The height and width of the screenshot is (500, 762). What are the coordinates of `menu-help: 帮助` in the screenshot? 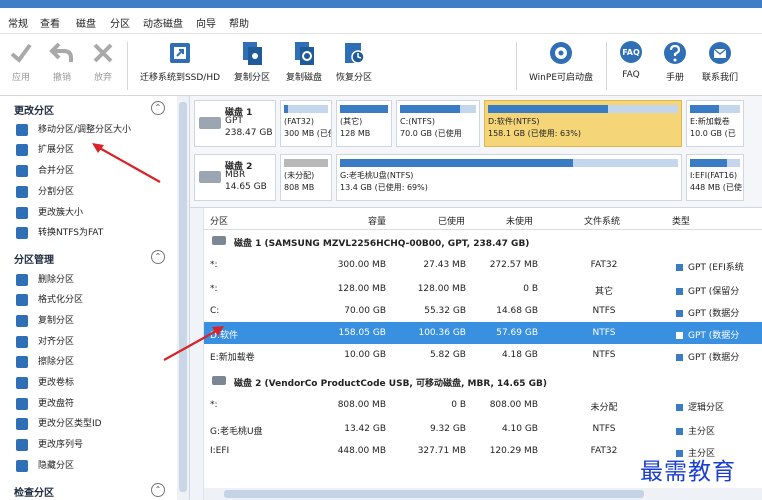 It's located at (239, 22).